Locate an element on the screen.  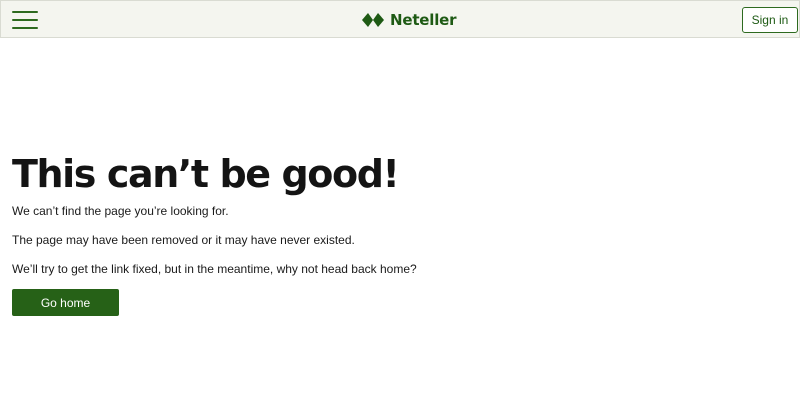
neteller-logo: Neteller is located at coordinates (409, 20).